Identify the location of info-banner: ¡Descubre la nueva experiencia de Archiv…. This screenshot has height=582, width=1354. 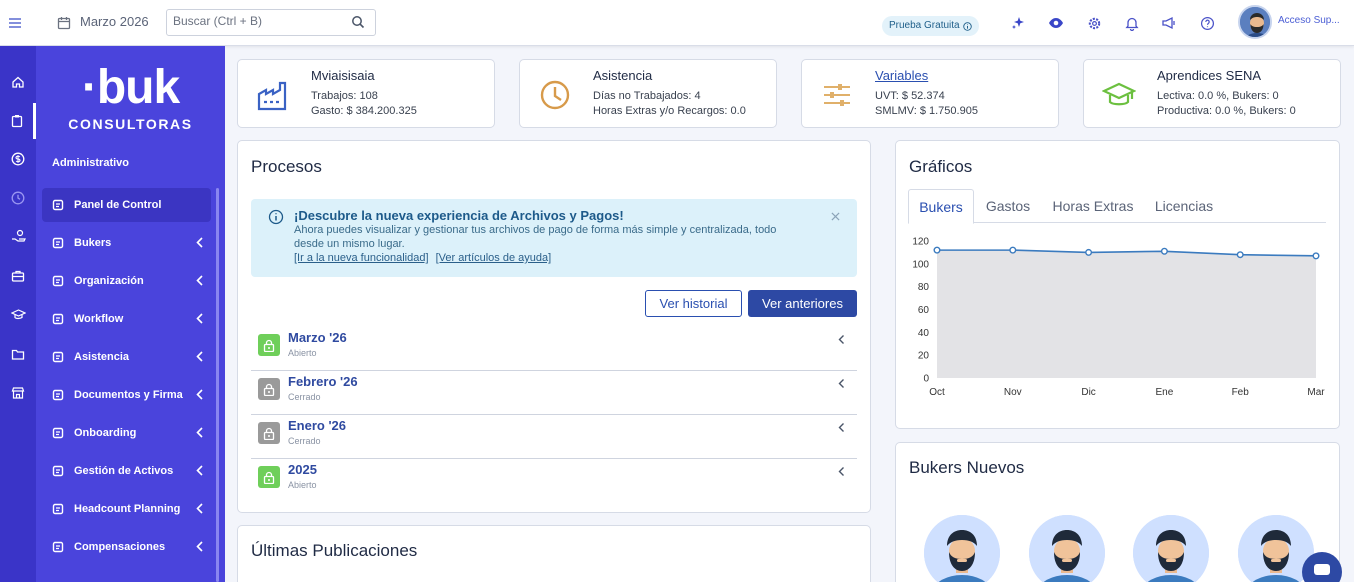
(554, 238).